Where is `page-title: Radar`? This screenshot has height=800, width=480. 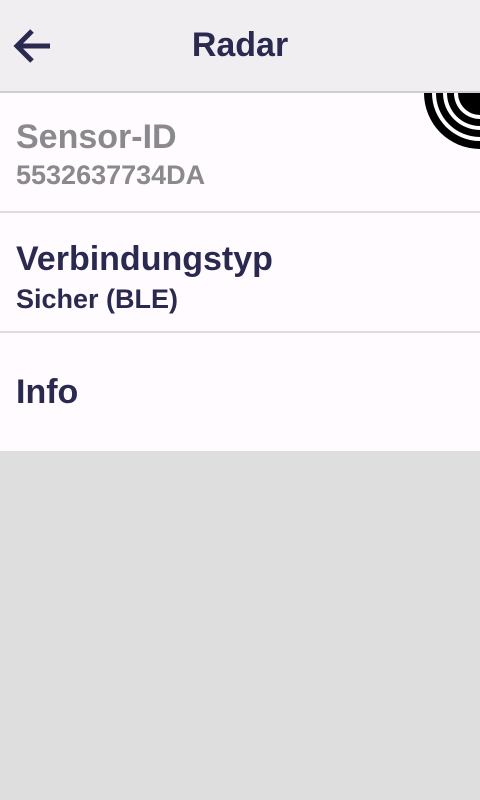
page-title: Radar is located at coordinates (240, 45).